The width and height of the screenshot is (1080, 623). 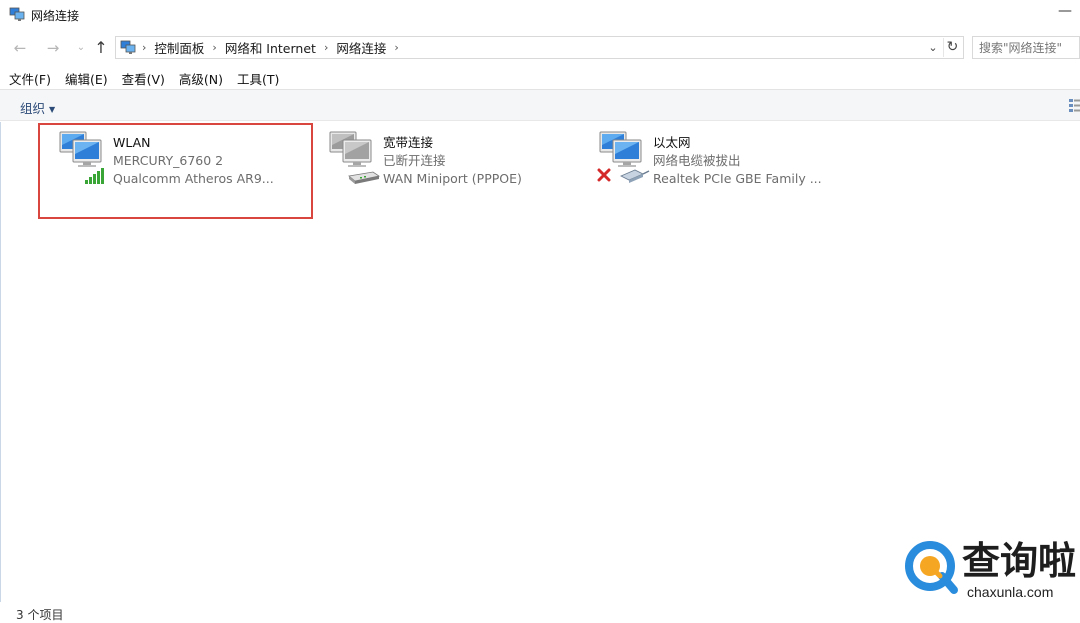 I want to click on watermark-text: 查询啦, so click(x=1019, y=561).